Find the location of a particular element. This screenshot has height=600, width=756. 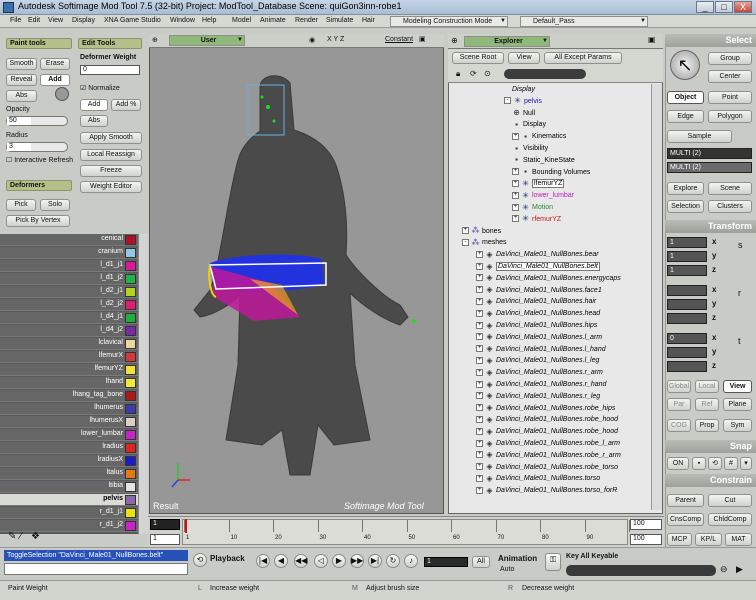

collapse-icon: - is located at coordinates (465, 243).